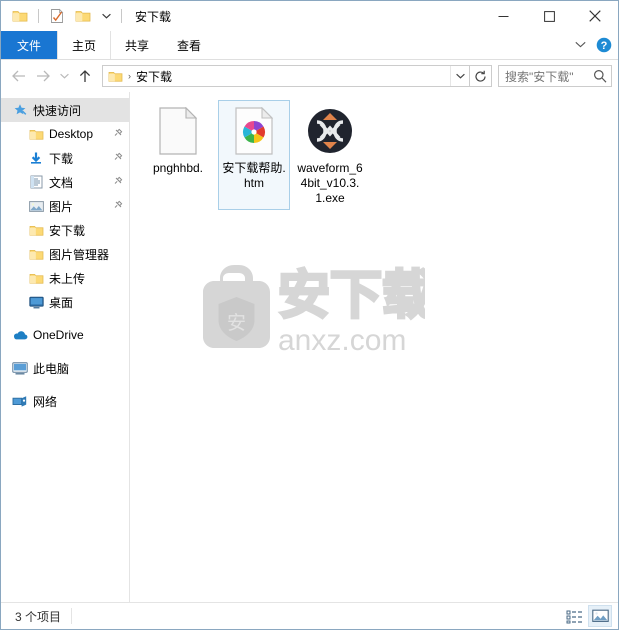  What do you see at coordinates (459, 76) in the screenshot?
I see `address-dropdown-chevron-down-icon` at bounding box center [459, 76].